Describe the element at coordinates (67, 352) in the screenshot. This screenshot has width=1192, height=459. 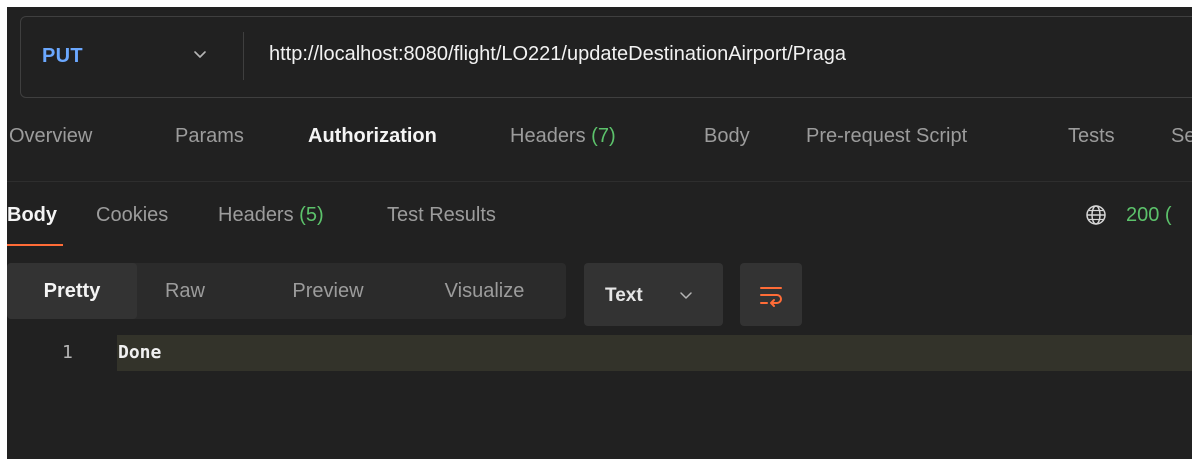
I see `line-number: 1` at that location.